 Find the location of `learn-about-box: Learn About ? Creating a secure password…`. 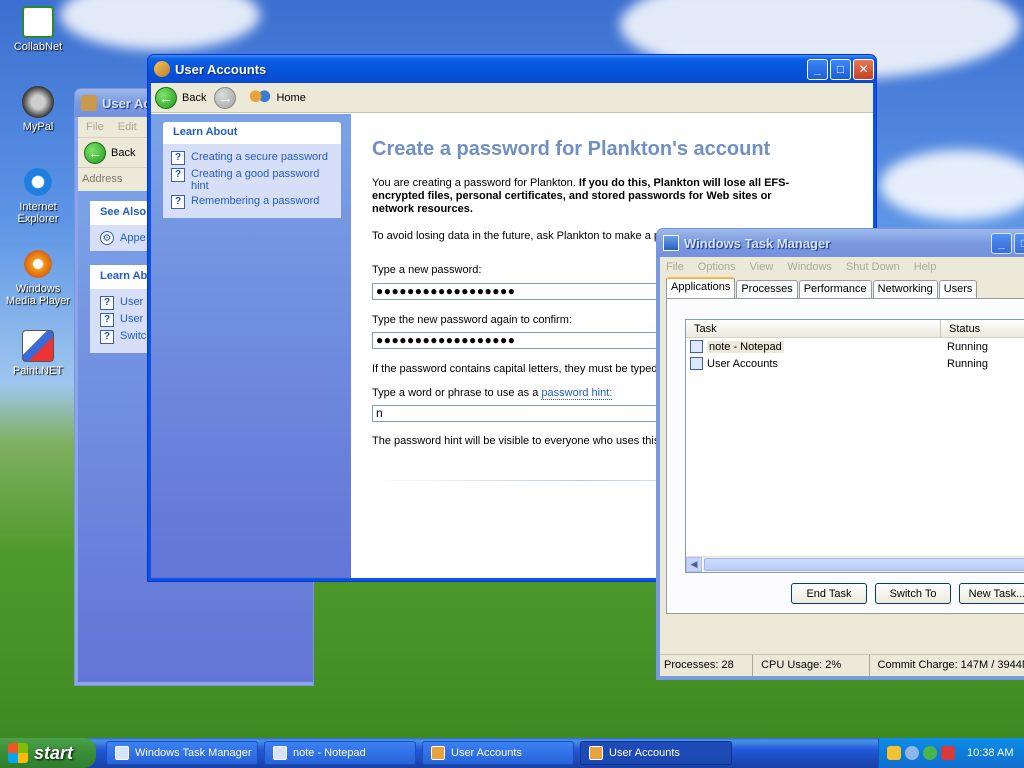

learn-about-box: Learn About ? Creating a secure password… is located at coordinates (252, 170).